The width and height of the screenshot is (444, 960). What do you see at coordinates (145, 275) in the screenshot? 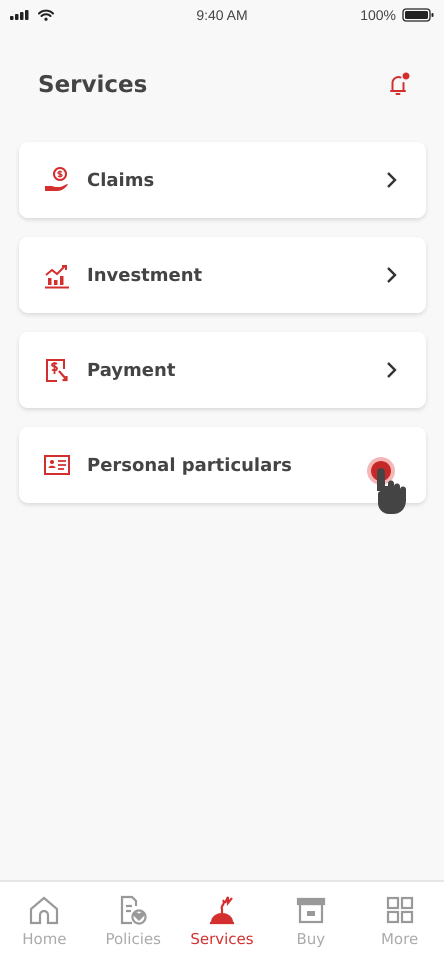
I see `service-label: Investment` at bounding box center [145, 275].